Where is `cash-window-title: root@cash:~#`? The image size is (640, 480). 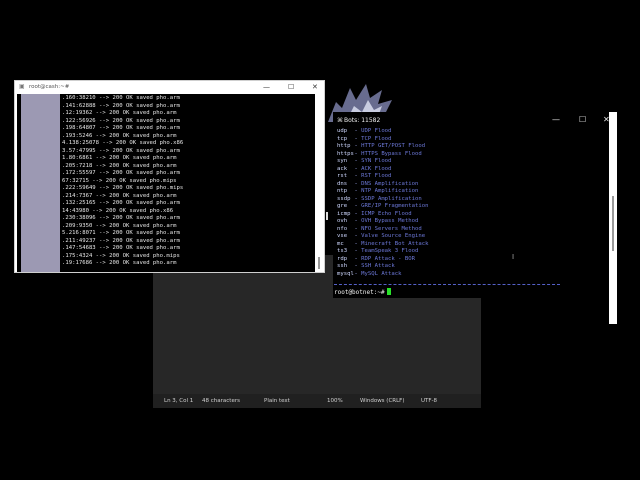 cash-window-title: root@cash:~# is located at coordinates (49, 87).